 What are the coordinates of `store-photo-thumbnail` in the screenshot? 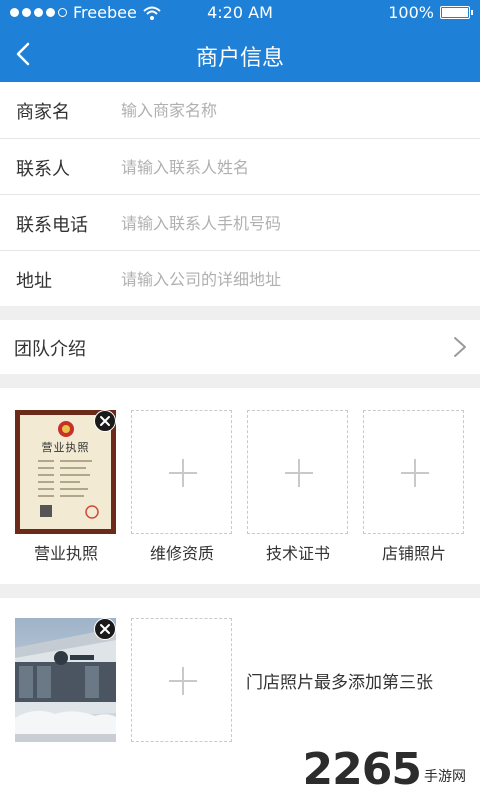 It's located at (65, 680).